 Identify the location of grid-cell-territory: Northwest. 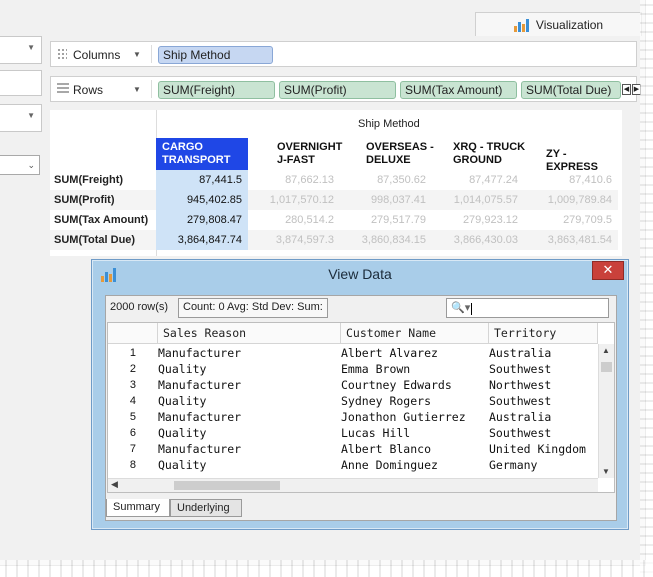
(520, 385).